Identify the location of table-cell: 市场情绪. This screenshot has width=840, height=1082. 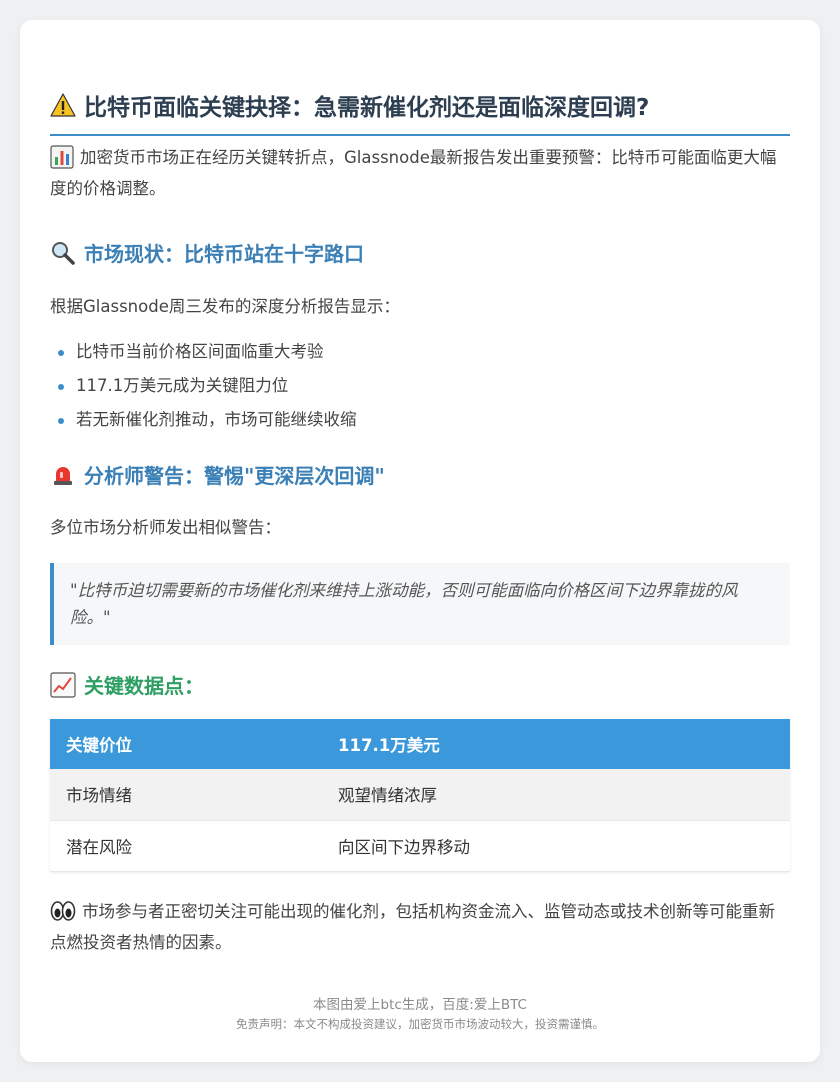
(186, 795).